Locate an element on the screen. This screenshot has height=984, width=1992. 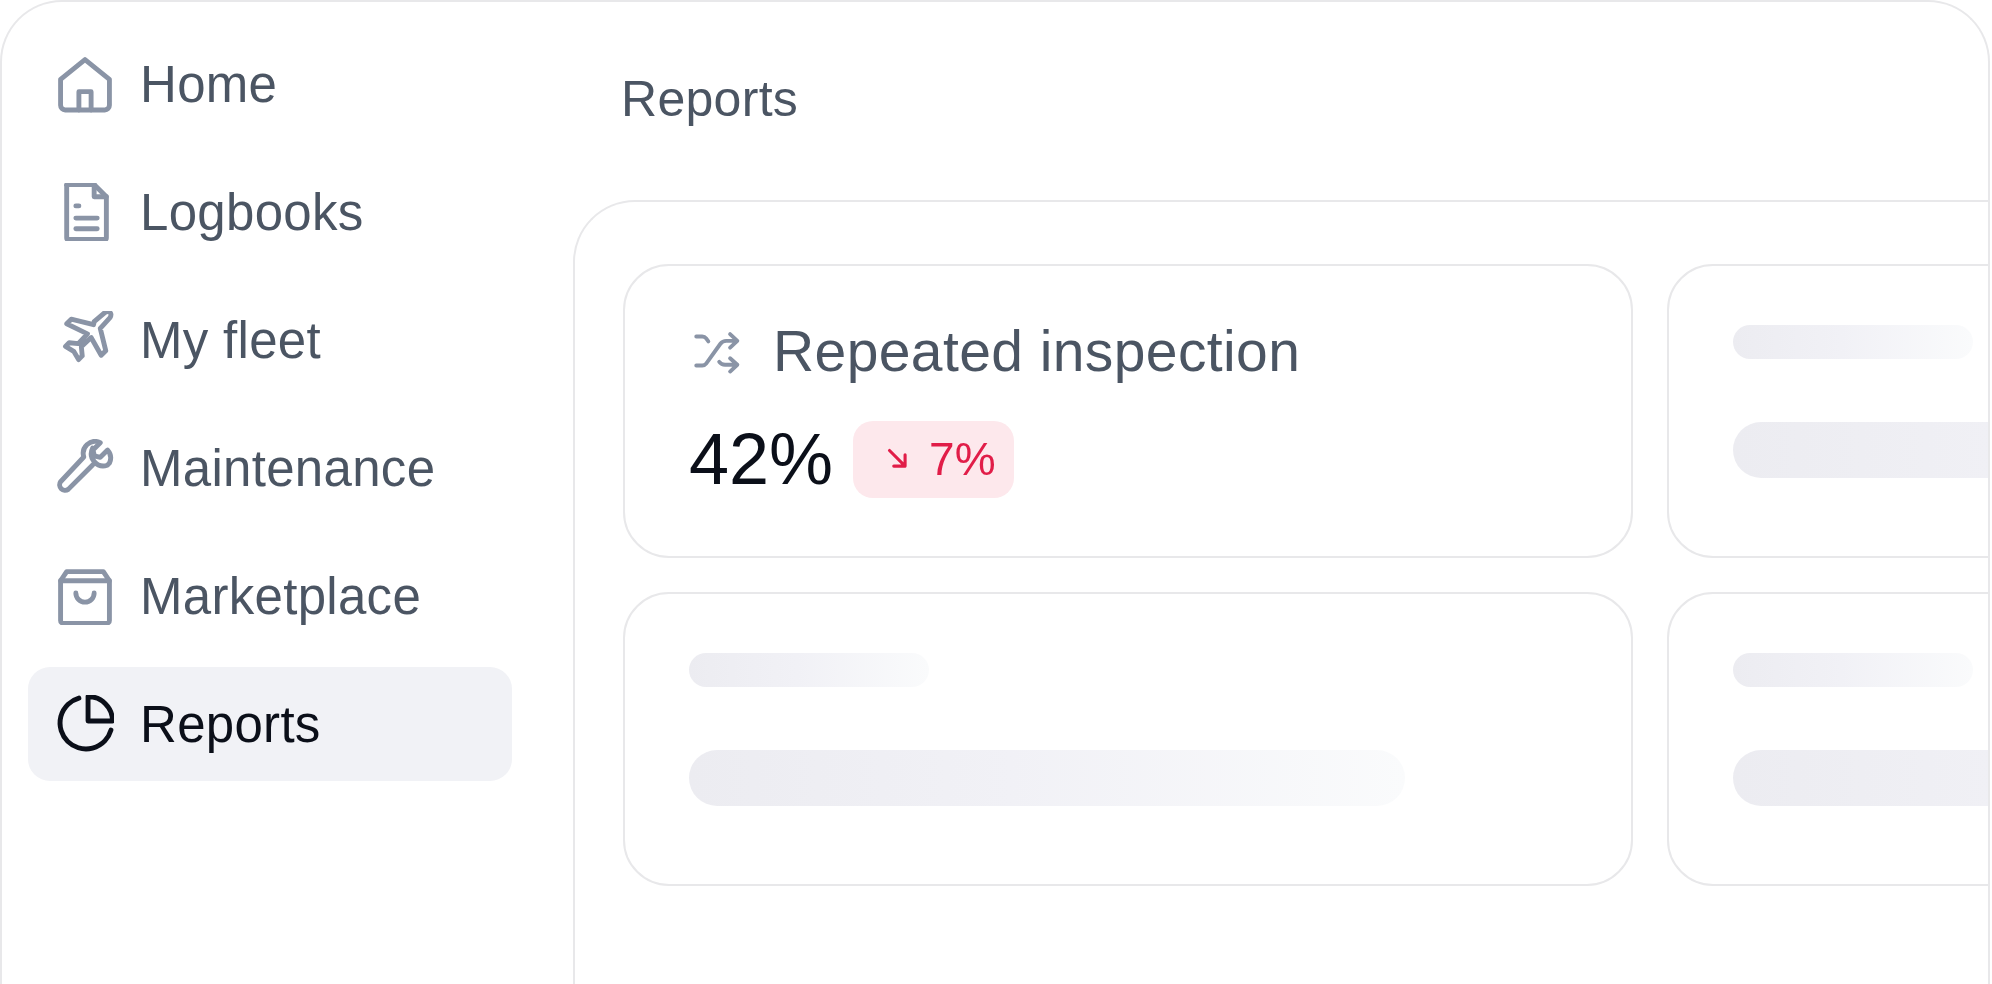
sidebar-item: Reports is located at coordinates (270, 724).